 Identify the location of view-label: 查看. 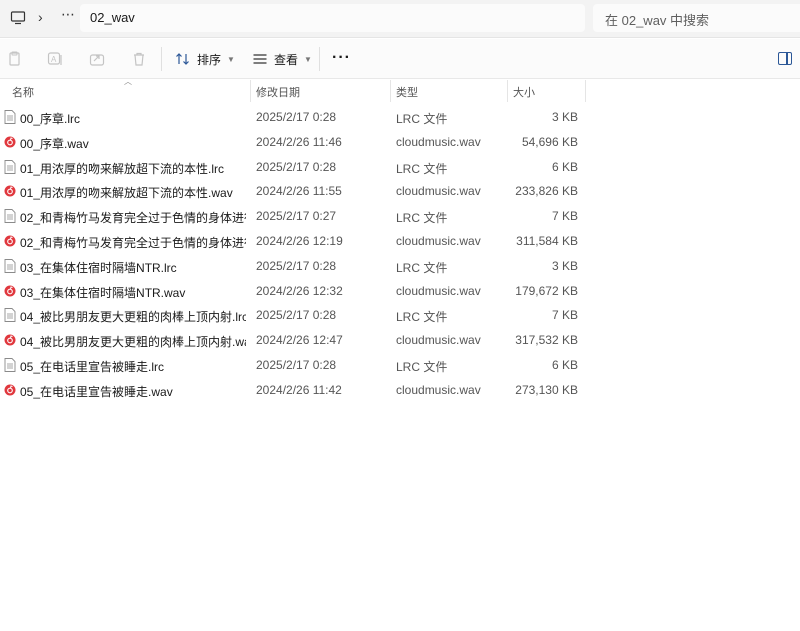
(286, 59).